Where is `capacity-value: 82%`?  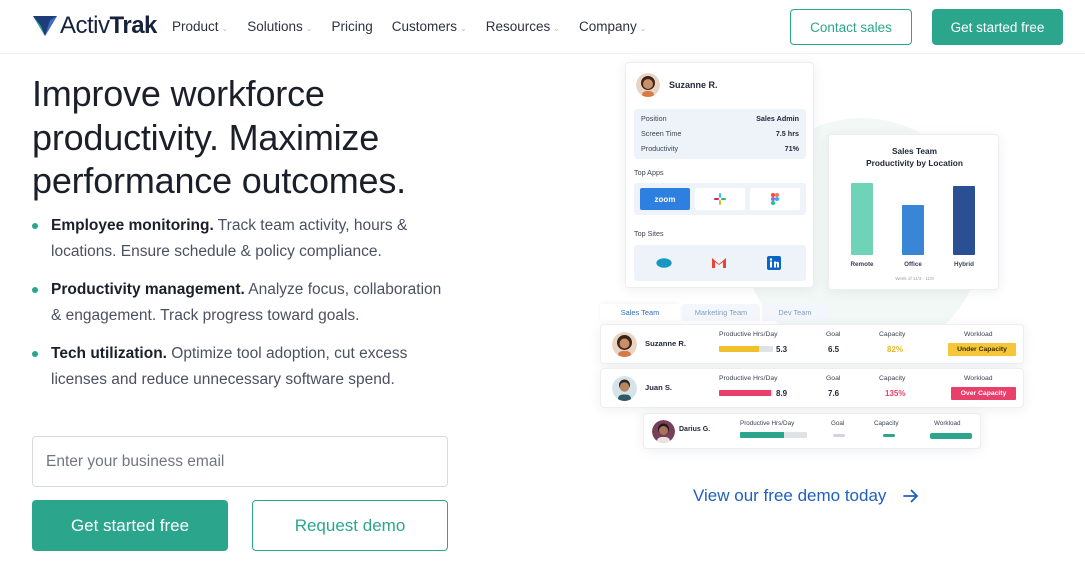
capacity-value: 82% is located at coordinates (895, 349).